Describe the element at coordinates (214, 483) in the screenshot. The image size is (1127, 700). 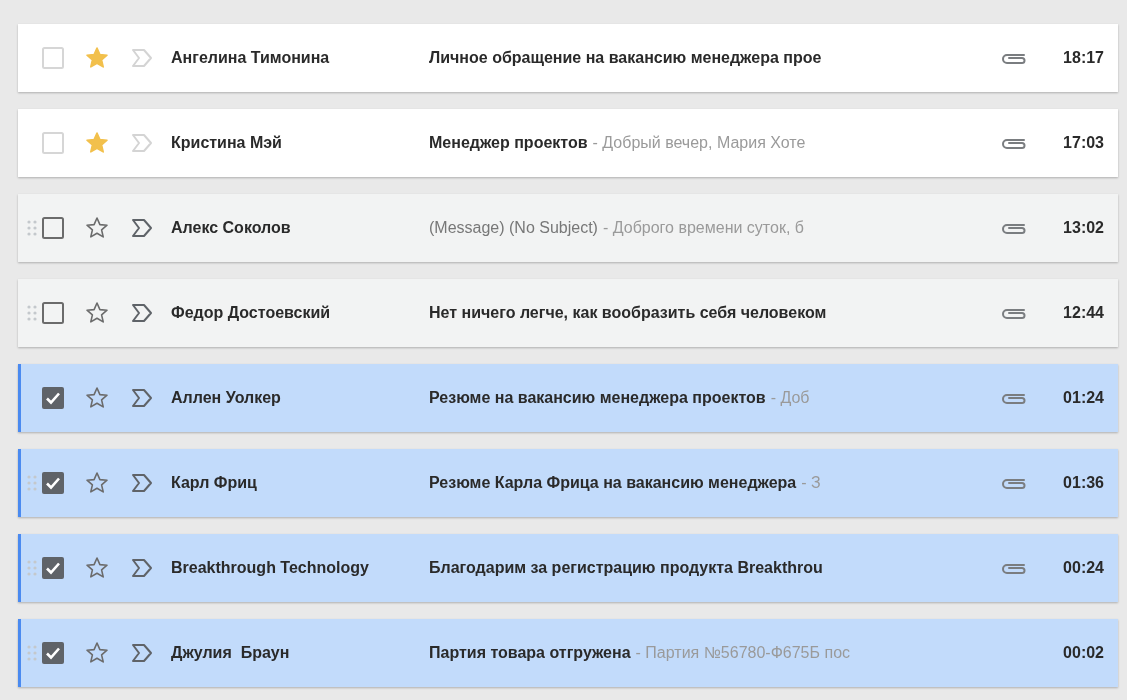
I see `sender-name: Карл Фриц` at that location.